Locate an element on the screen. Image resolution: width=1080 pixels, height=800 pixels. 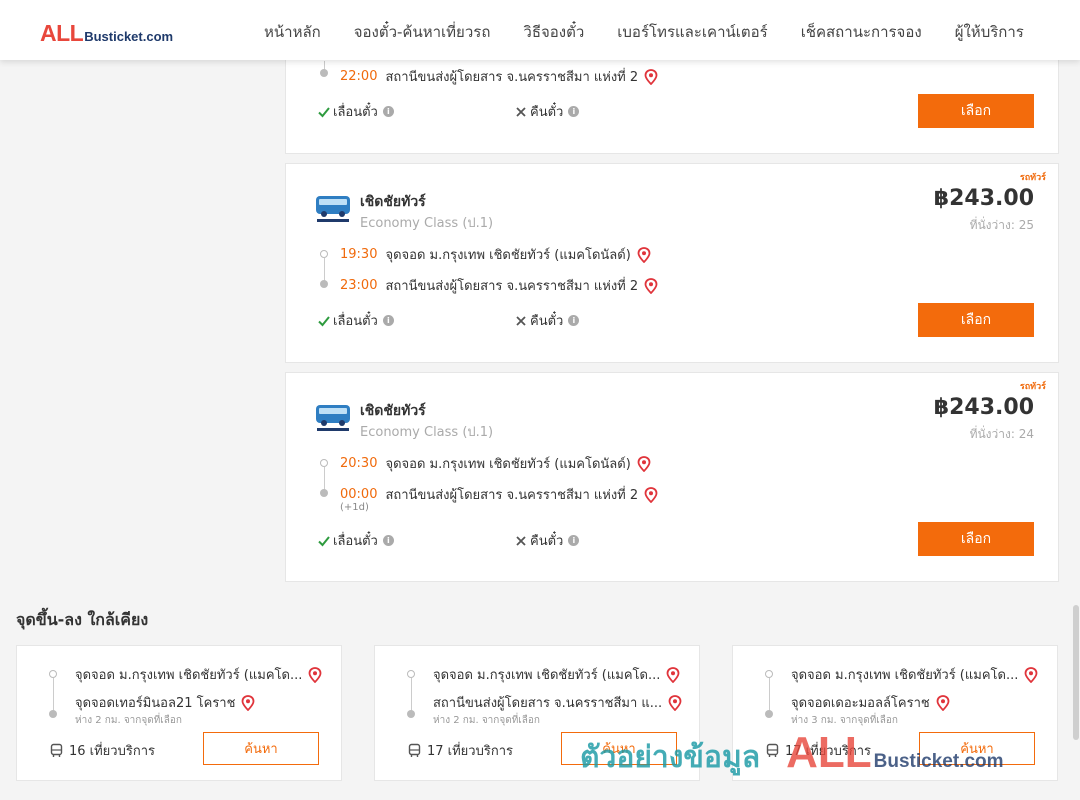
arrival-time: 23:00 is located at coordinates (359, 285).